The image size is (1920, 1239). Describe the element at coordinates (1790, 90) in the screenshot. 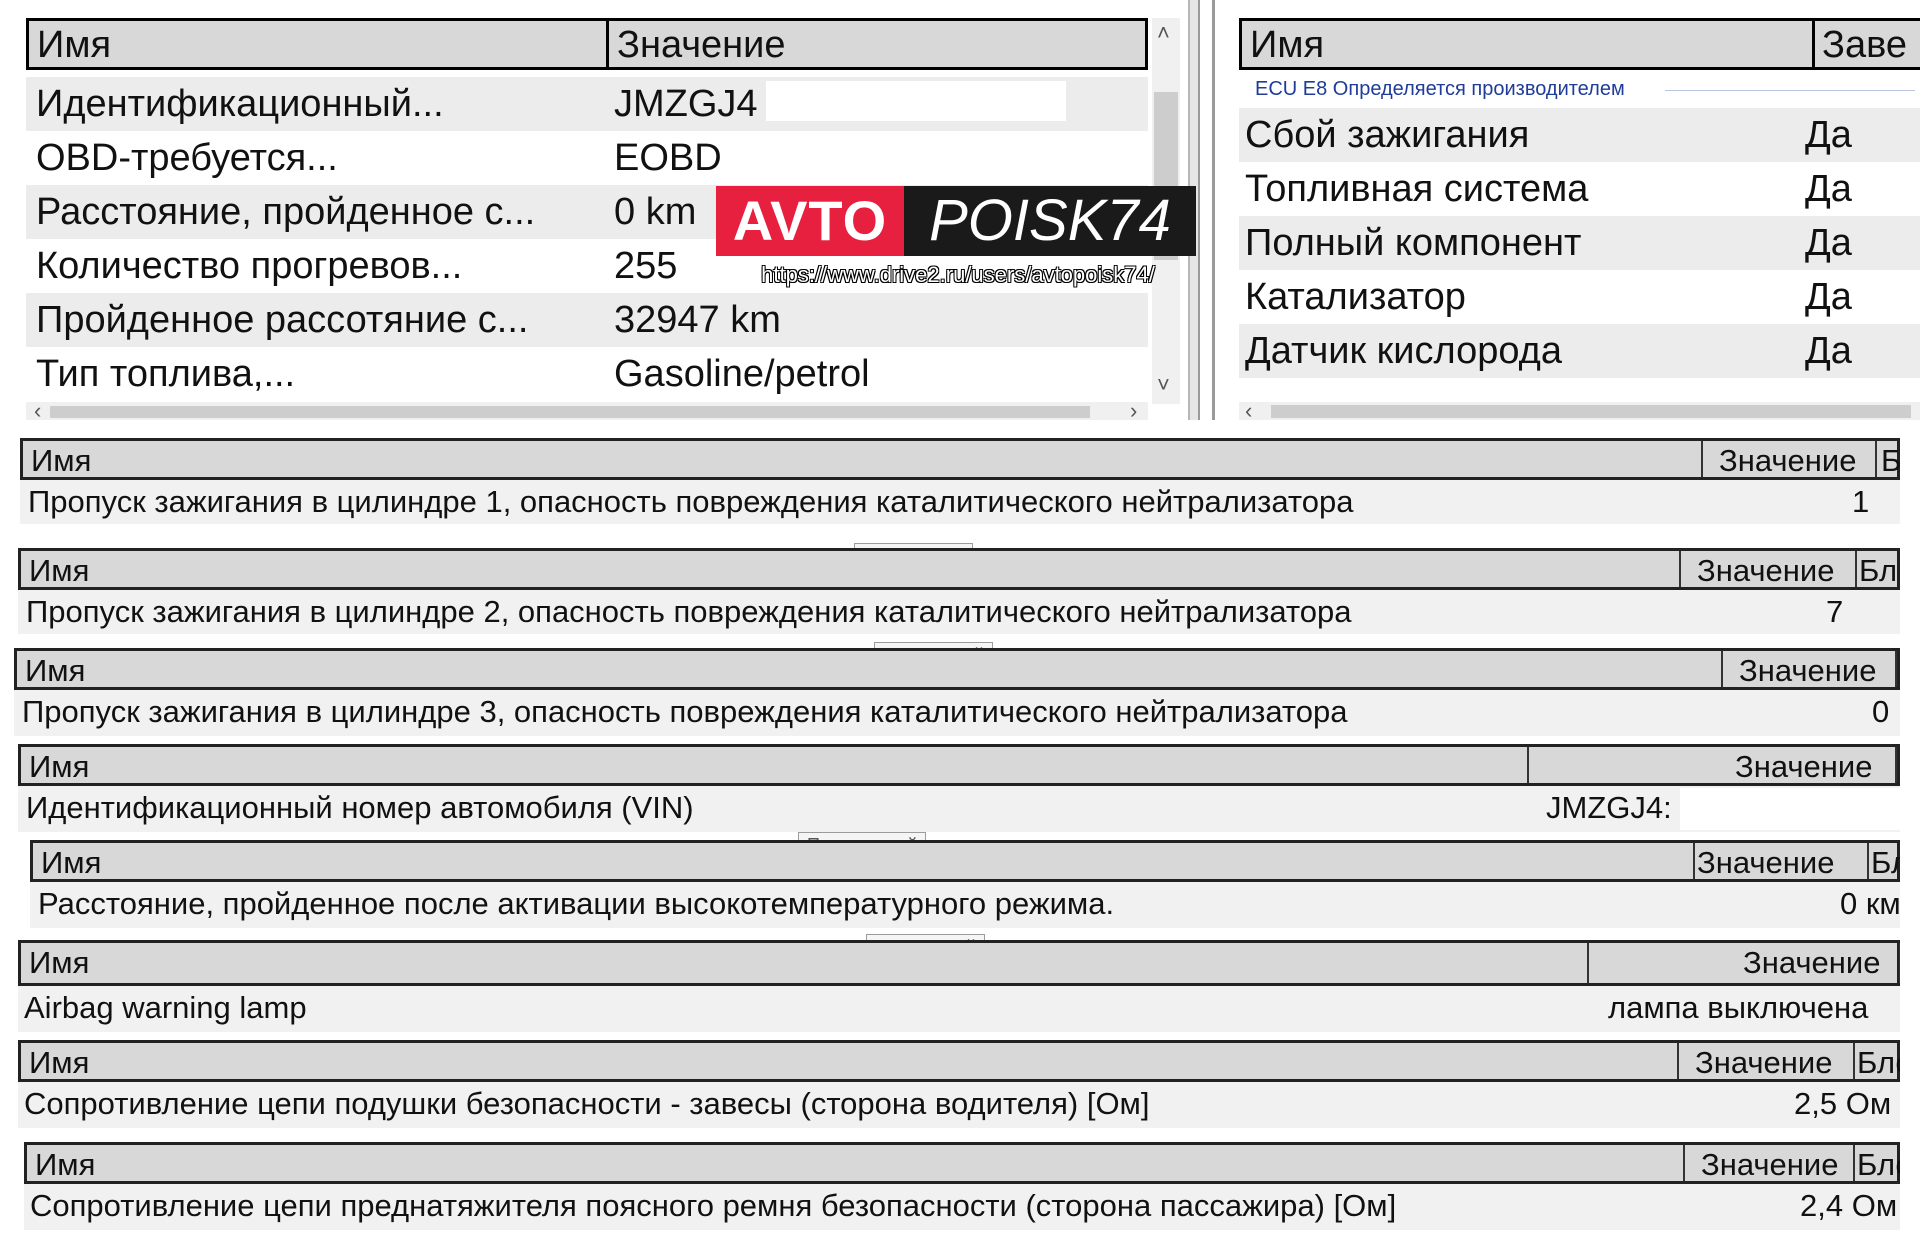

I see `group-divider` at that location.